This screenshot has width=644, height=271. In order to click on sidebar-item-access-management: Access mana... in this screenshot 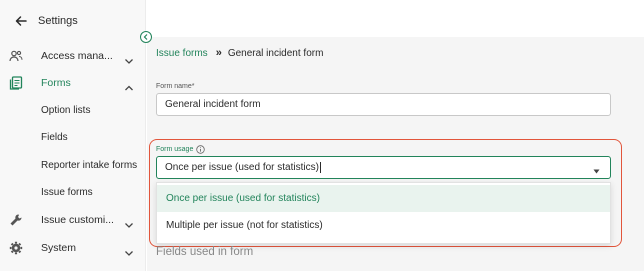, I will do `click(73, 56)`.